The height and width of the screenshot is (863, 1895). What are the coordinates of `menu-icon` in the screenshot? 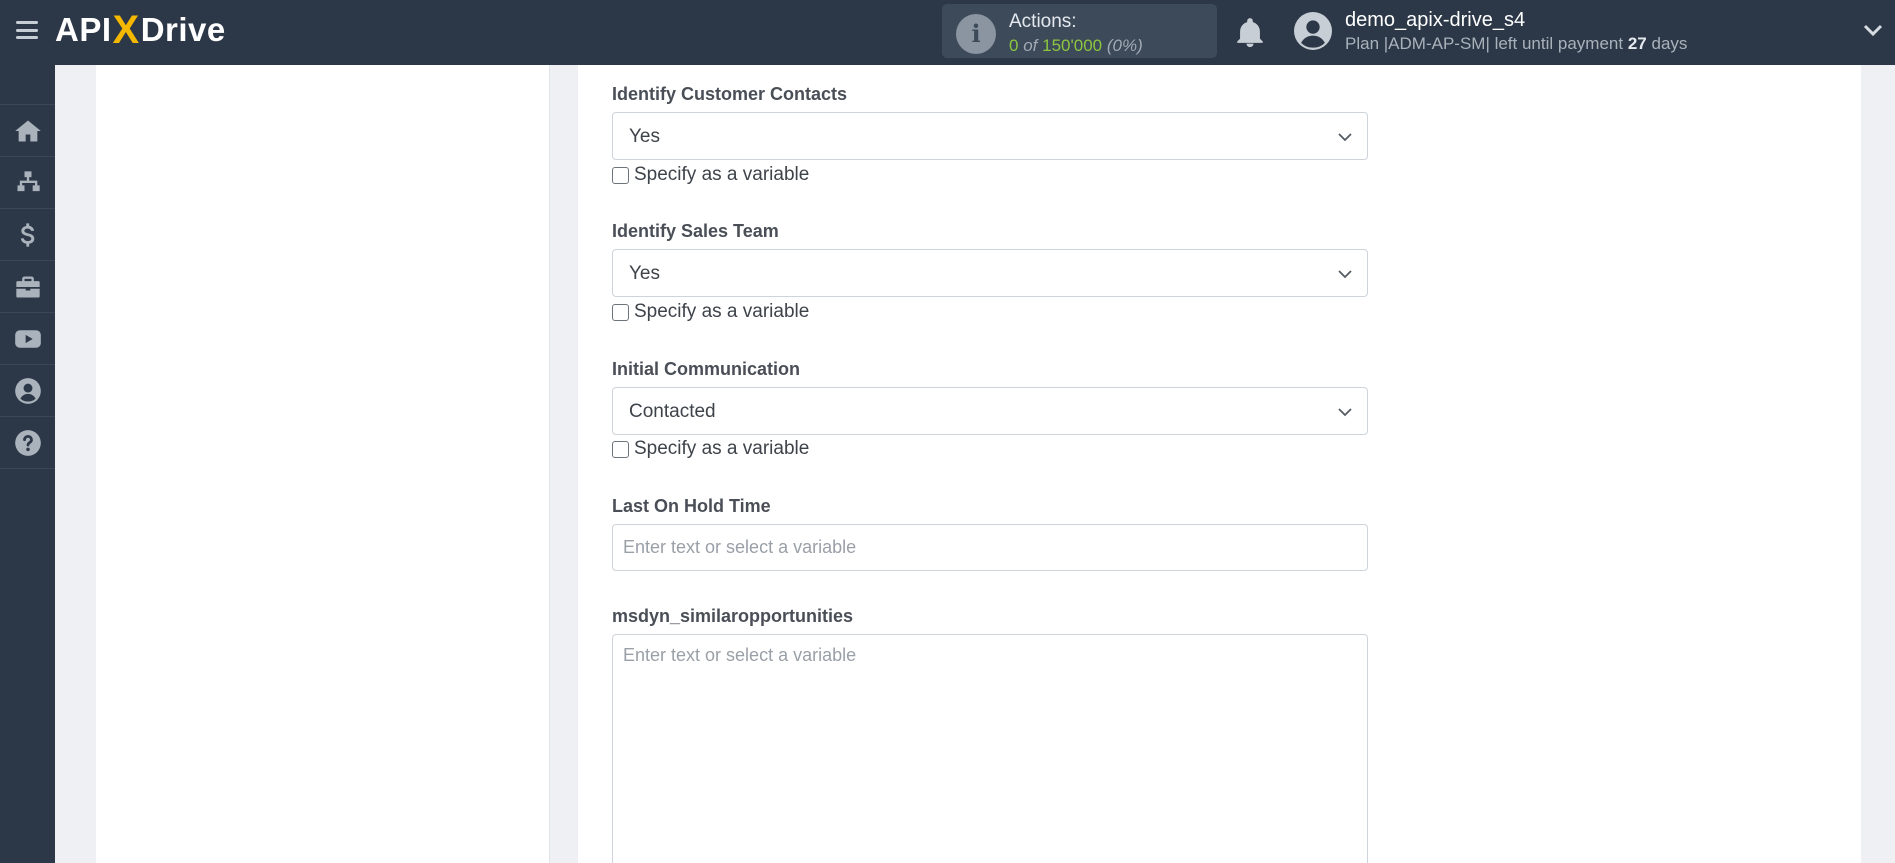 It's located at (27, 30).